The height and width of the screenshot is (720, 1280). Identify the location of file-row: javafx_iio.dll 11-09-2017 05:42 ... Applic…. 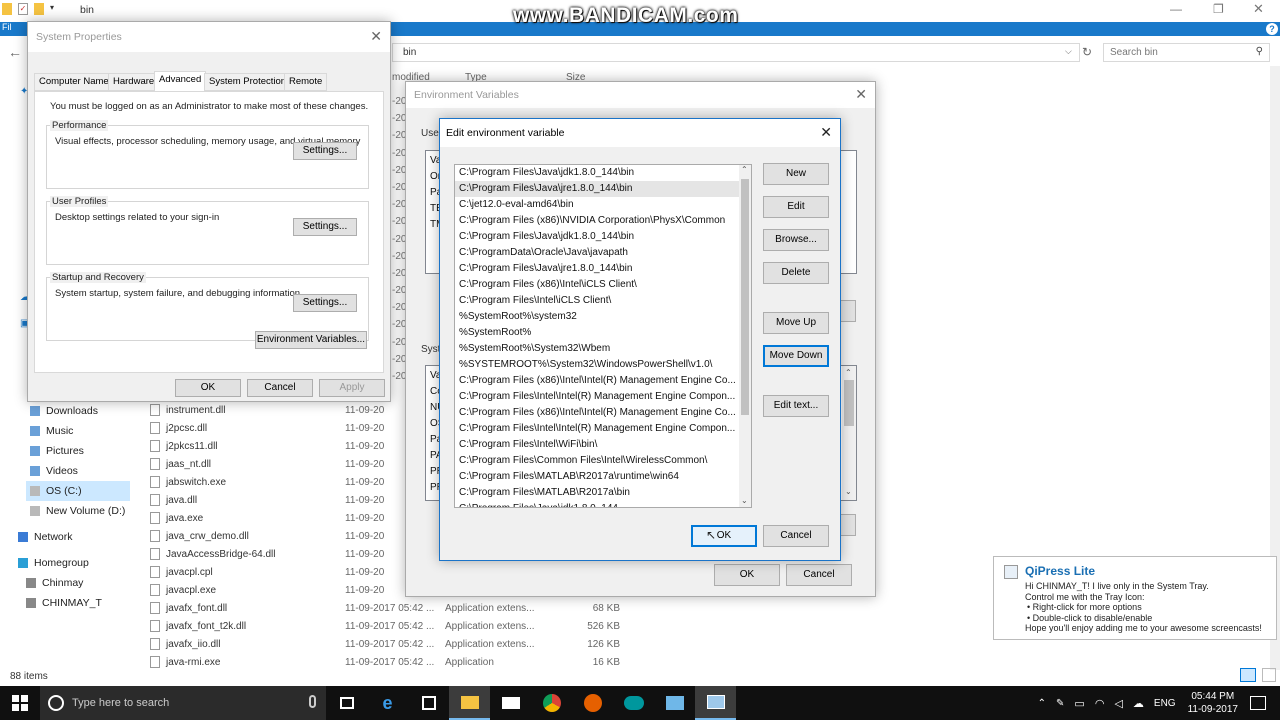
(390, 644).